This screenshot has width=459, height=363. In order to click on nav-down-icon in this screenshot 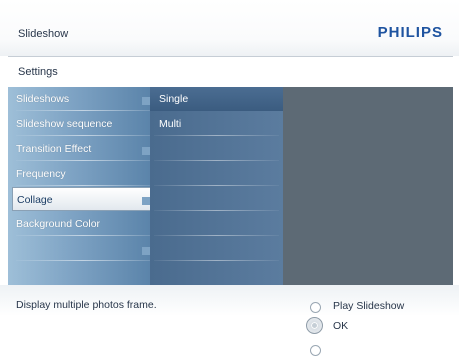, I will do `click(315, 350)`.